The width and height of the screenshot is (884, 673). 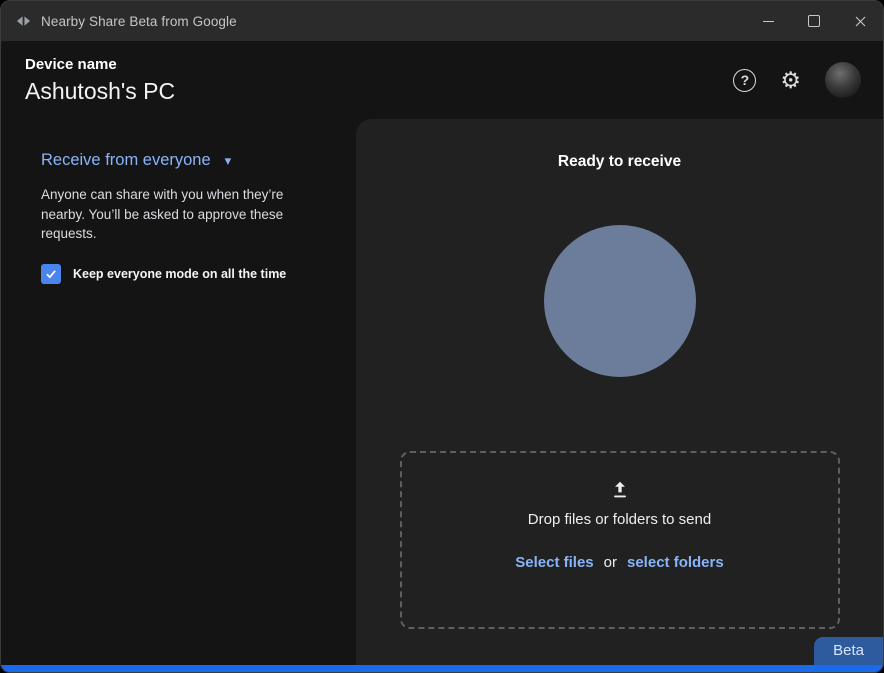 I want to click on beta-badge-label: Beta, so click(x=848, y=650).